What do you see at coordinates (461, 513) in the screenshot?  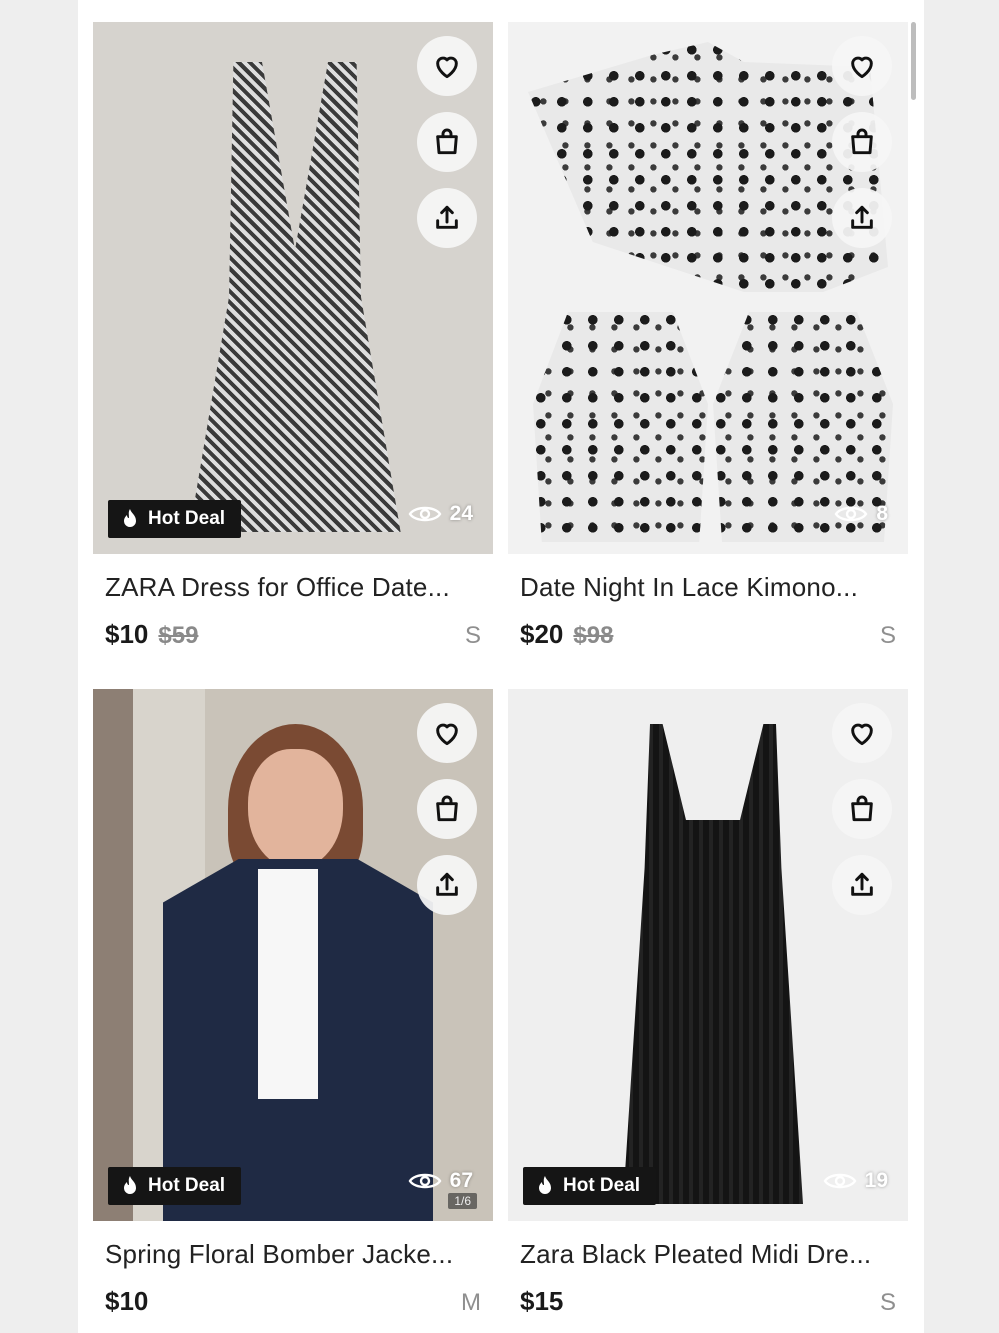 I see `view-count-value: 24` at bounding box center [461, 513].